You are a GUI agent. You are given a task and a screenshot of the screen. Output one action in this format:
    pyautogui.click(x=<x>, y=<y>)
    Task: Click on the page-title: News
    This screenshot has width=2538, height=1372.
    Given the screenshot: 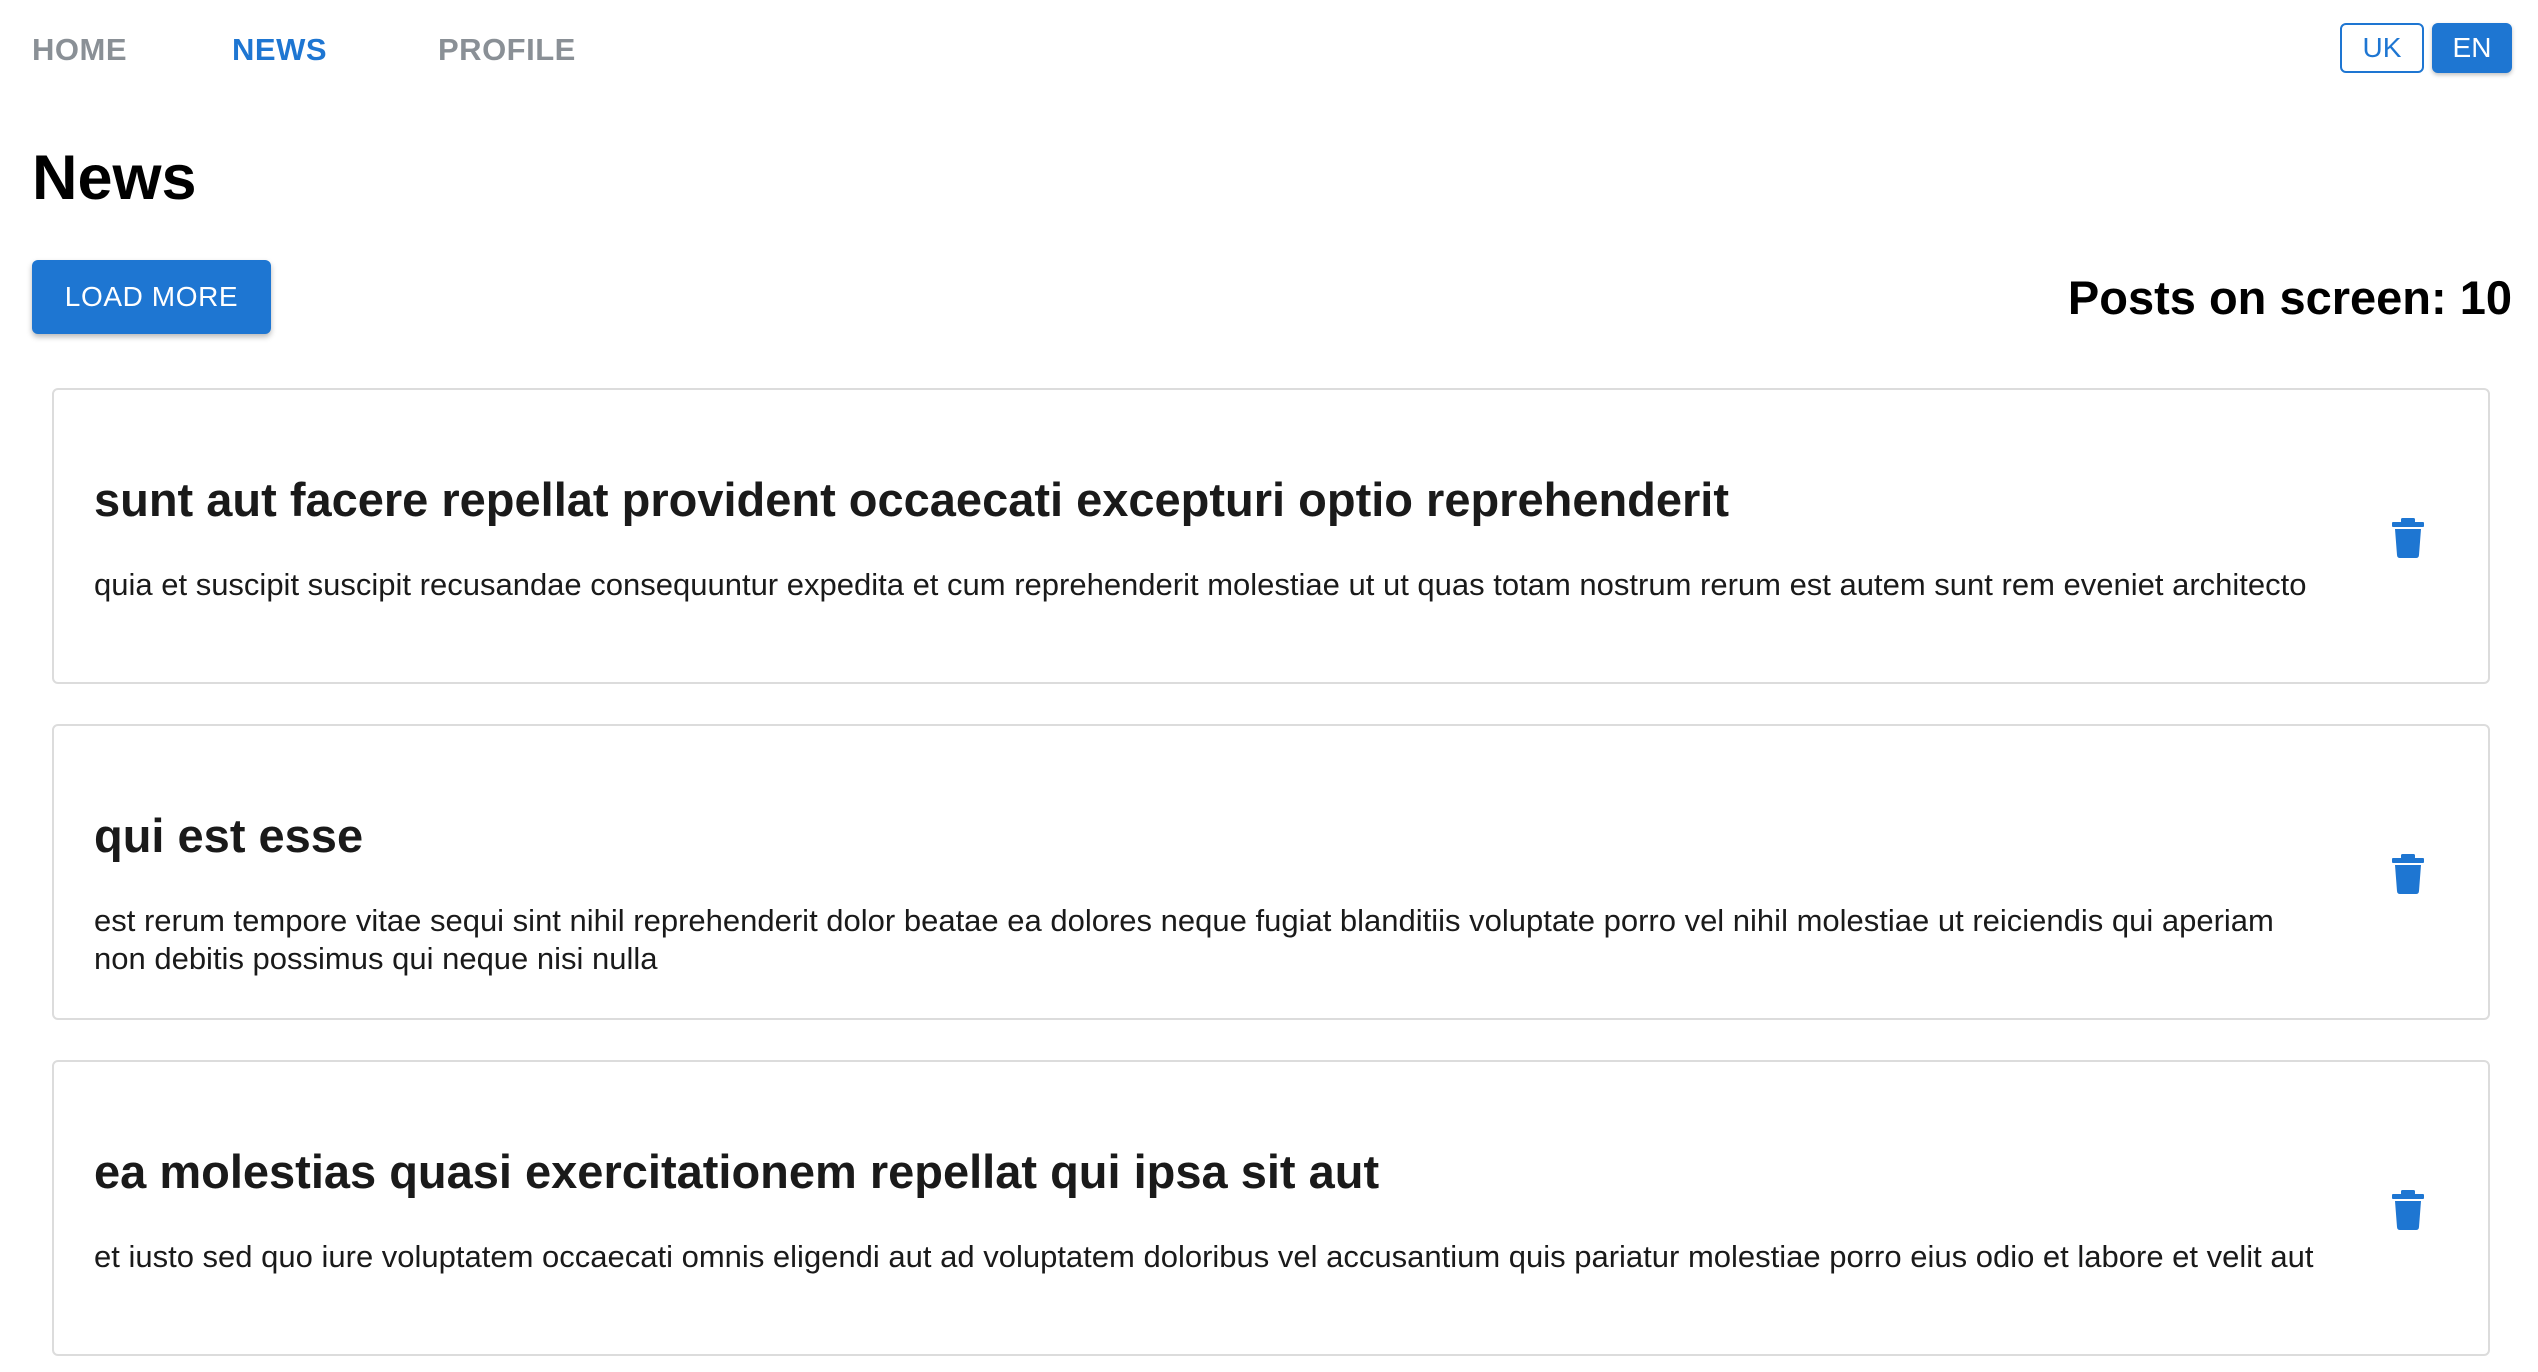 What is the action you would take?
    pyautogui.click(x=114, y=178)
    